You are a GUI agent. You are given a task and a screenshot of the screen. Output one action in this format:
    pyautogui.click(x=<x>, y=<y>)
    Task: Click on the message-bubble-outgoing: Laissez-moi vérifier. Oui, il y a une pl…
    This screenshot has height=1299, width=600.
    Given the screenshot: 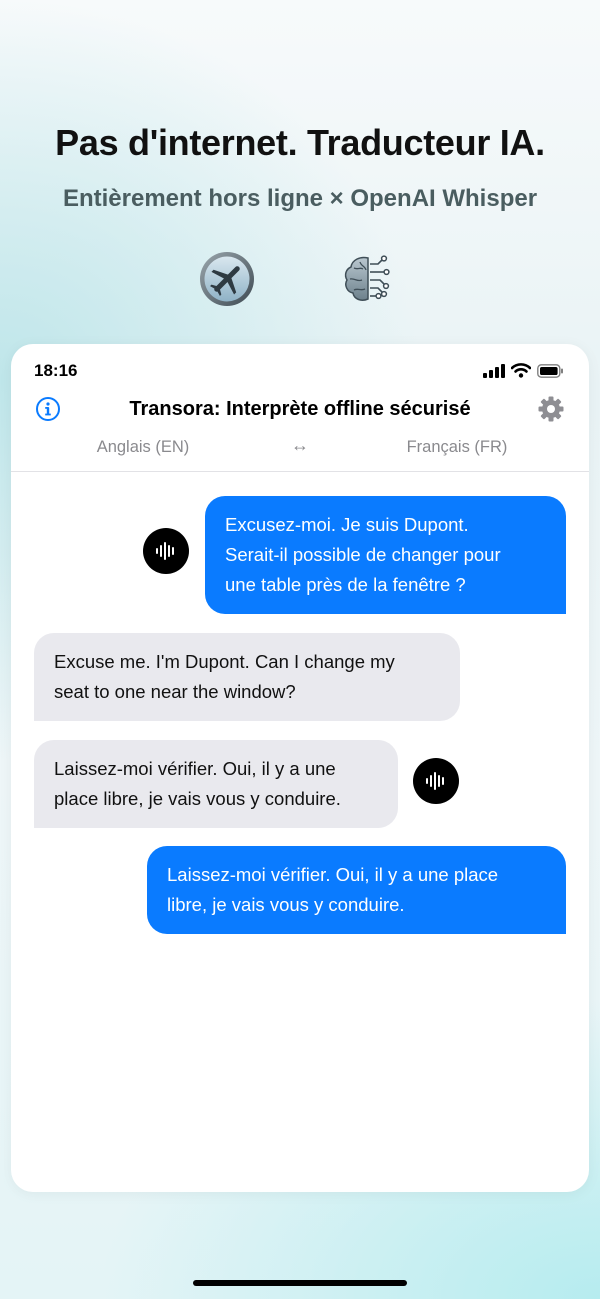 What is the action you would take?
    pyautogui.click(x=356, y=890)
    